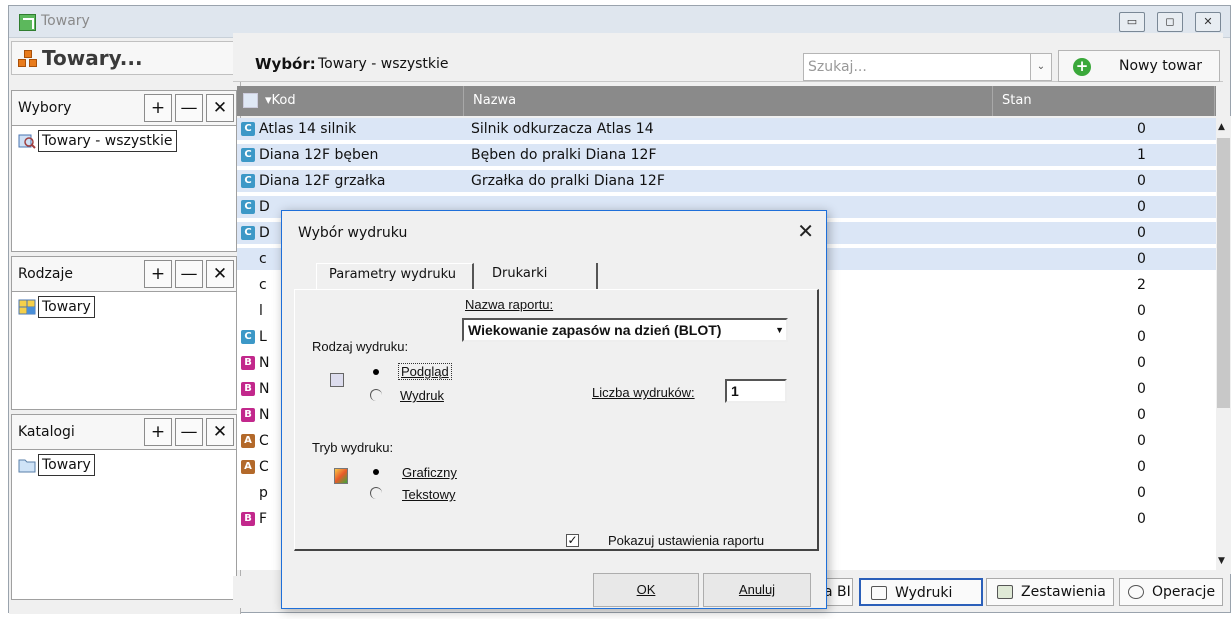  What do you see at coordinates (319, 155) in the screenshot?
I see `cell-code: Diana 12F bęben` at bounding box center [319, 155].